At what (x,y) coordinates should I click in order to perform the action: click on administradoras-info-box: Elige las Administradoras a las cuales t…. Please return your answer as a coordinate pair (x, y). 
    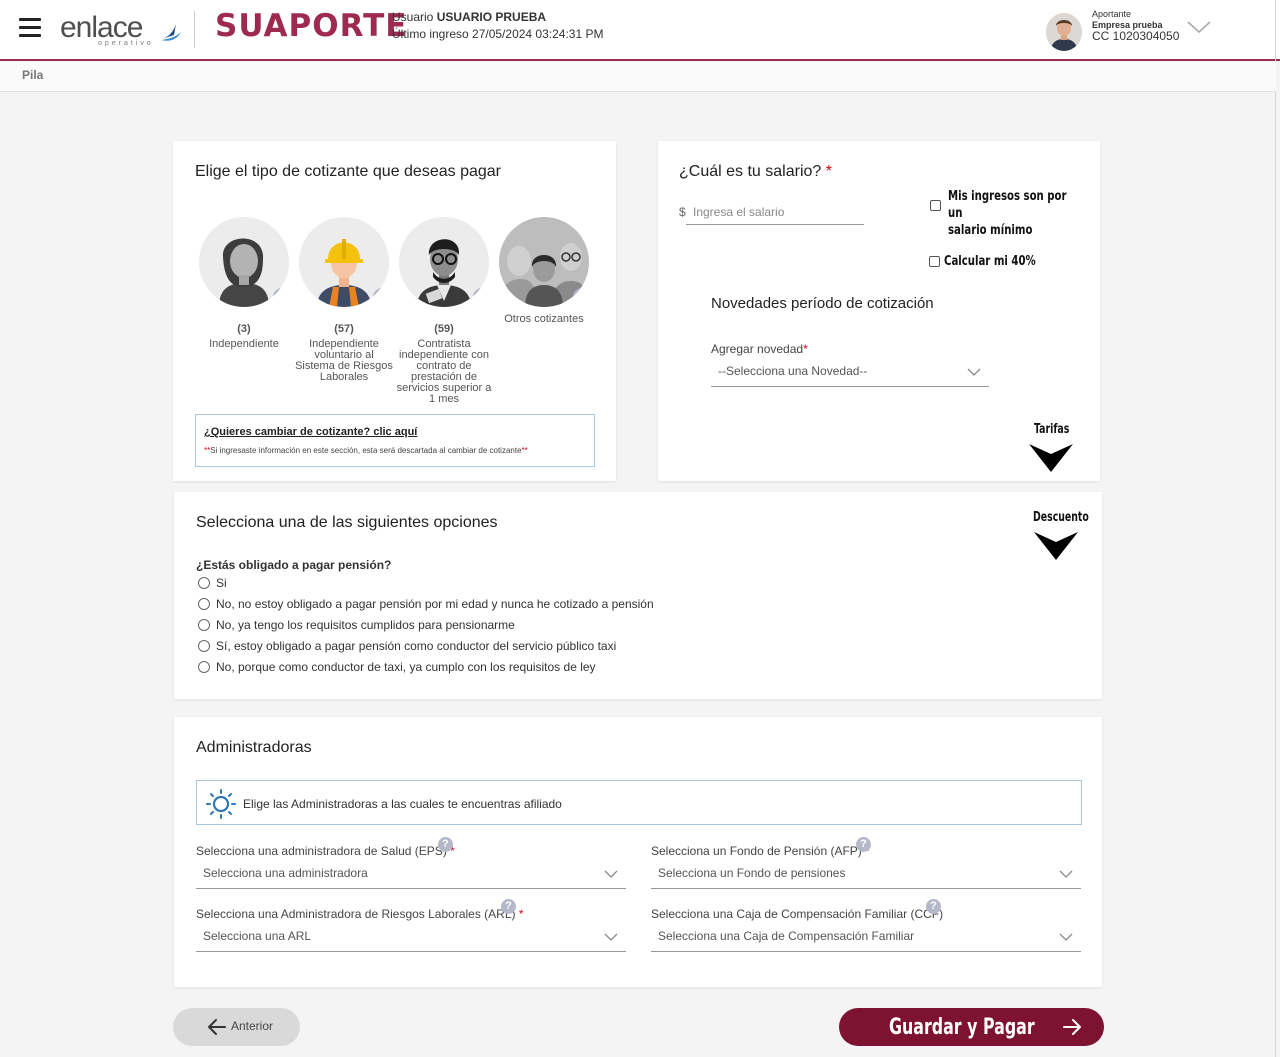
    Looking at the image, I should click on (639, 802).